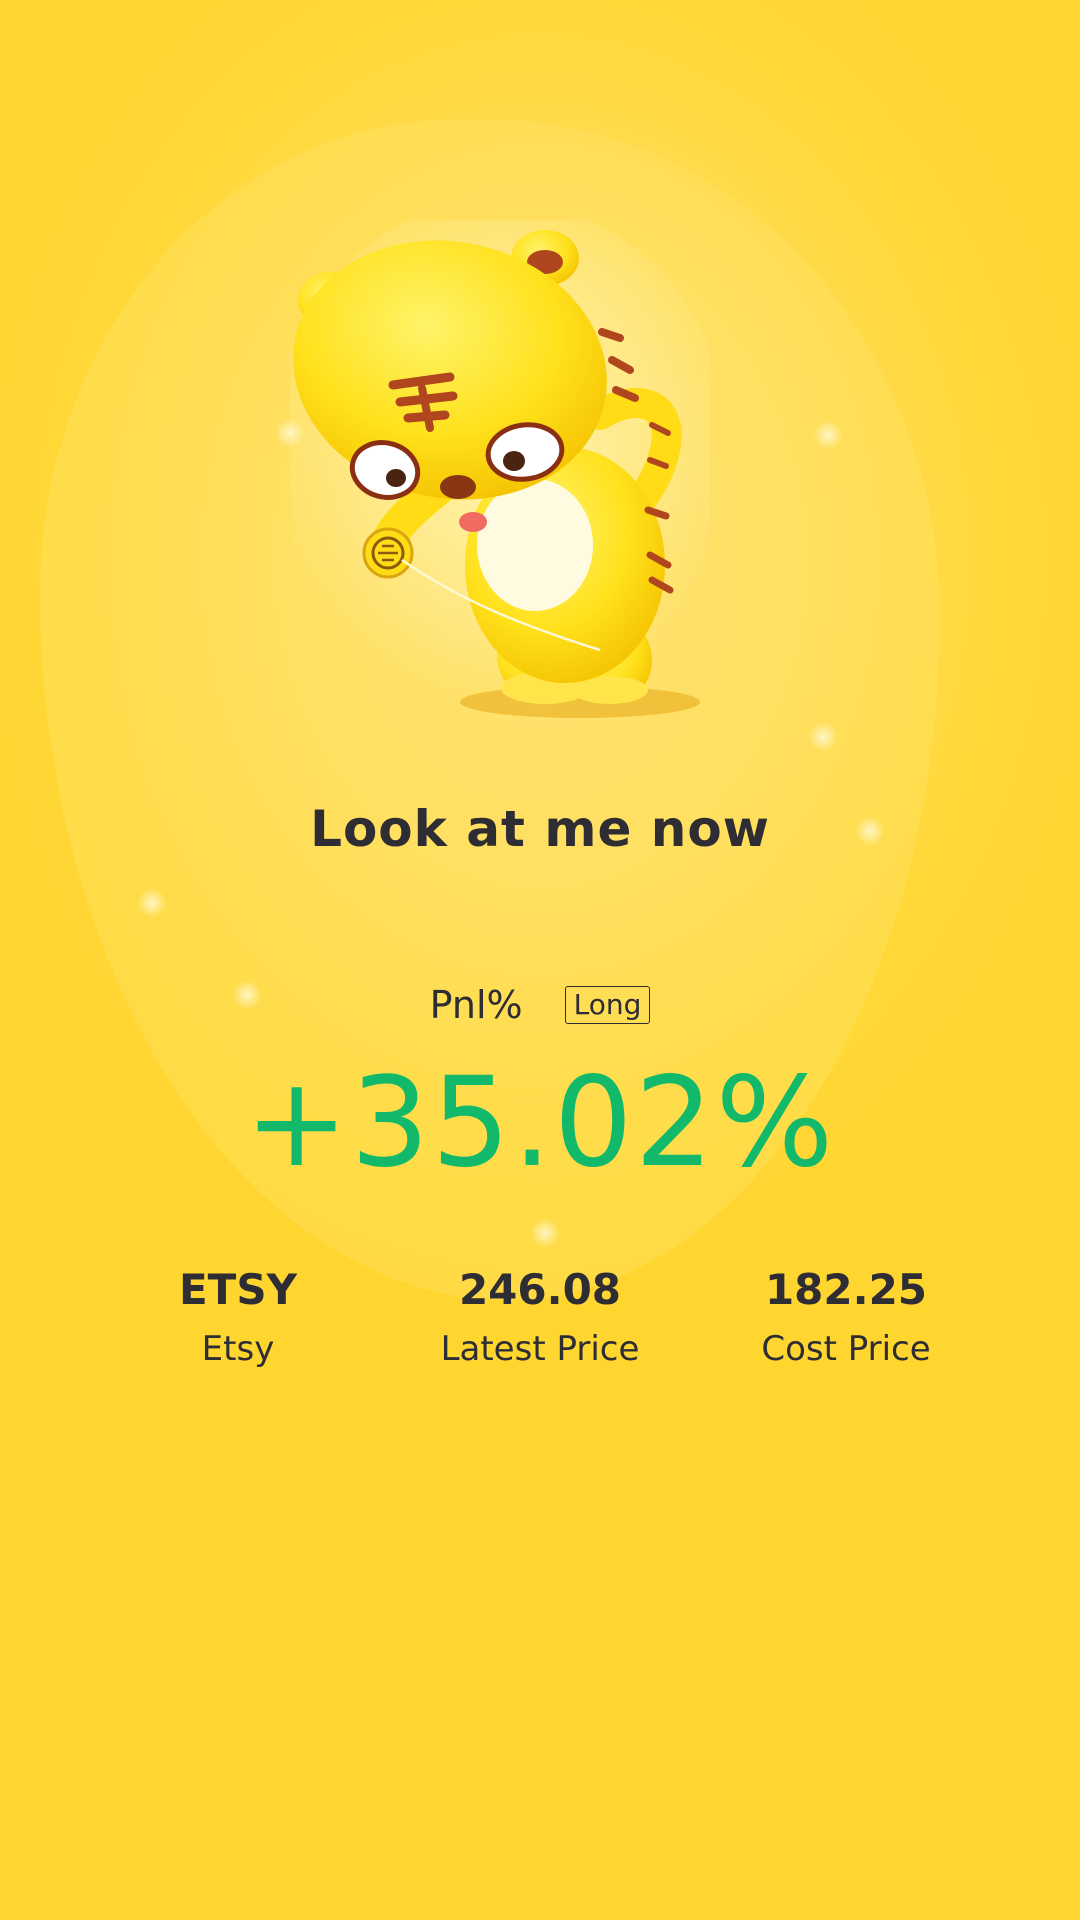 This screenshot has height=1920, width=1080. What do you see at coordinates (238, 1349) in the screenshot?
I see `stock-name: Etsy` at bounding box center [238, 1349].